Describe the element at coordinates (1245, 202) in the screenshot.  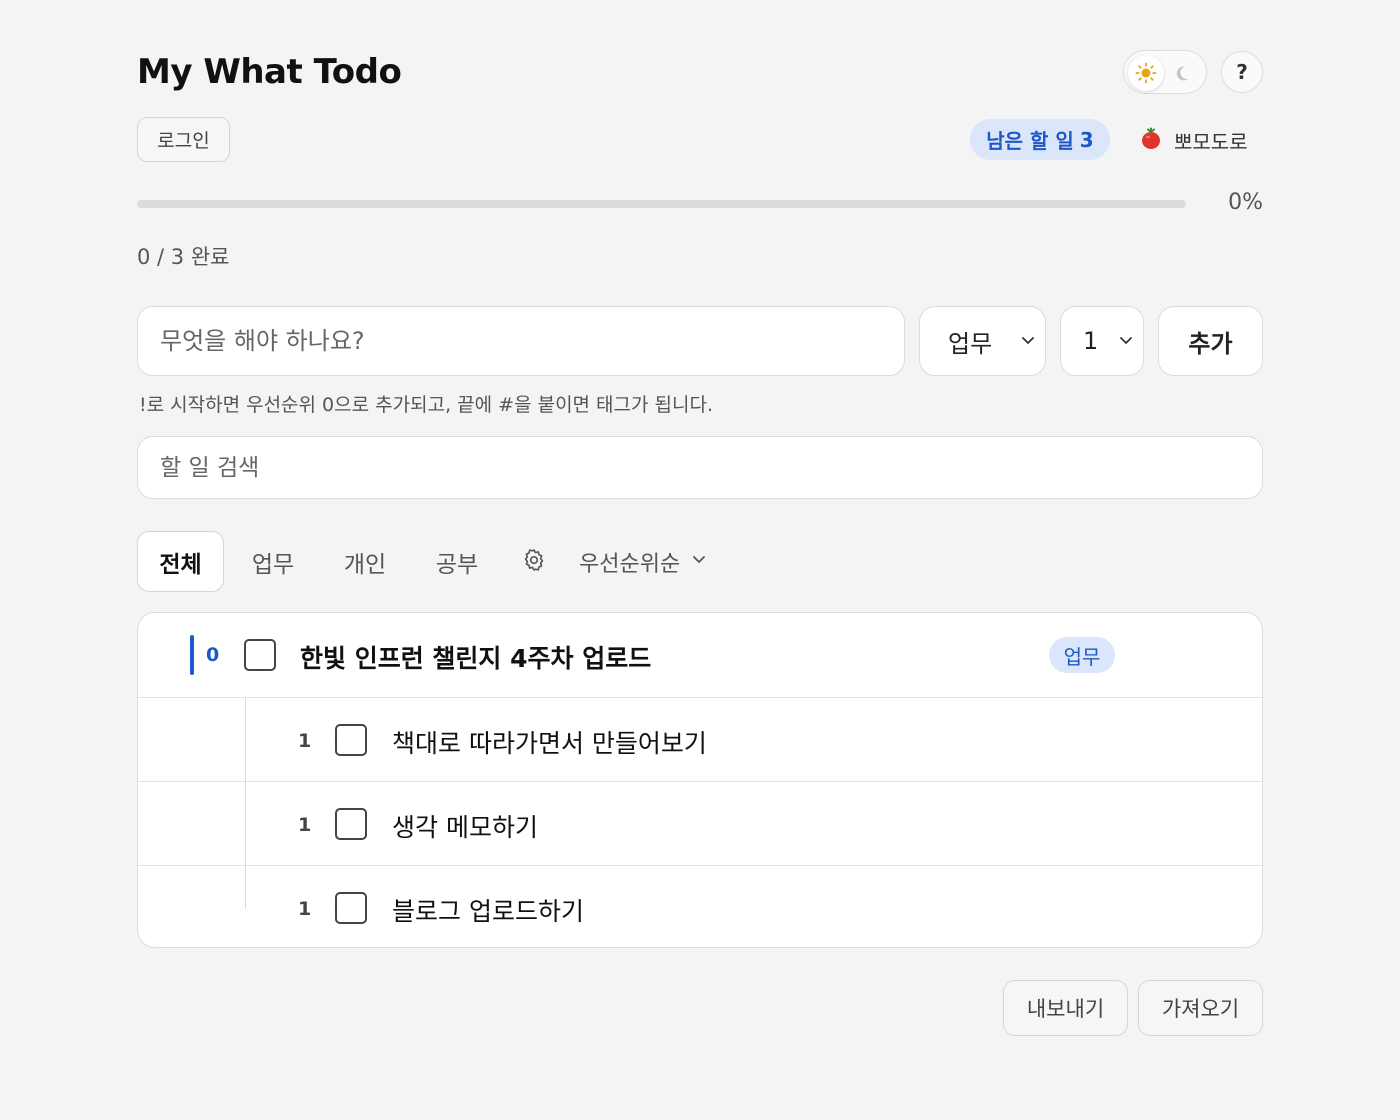
I see `progress-percent: 0%` at that location.